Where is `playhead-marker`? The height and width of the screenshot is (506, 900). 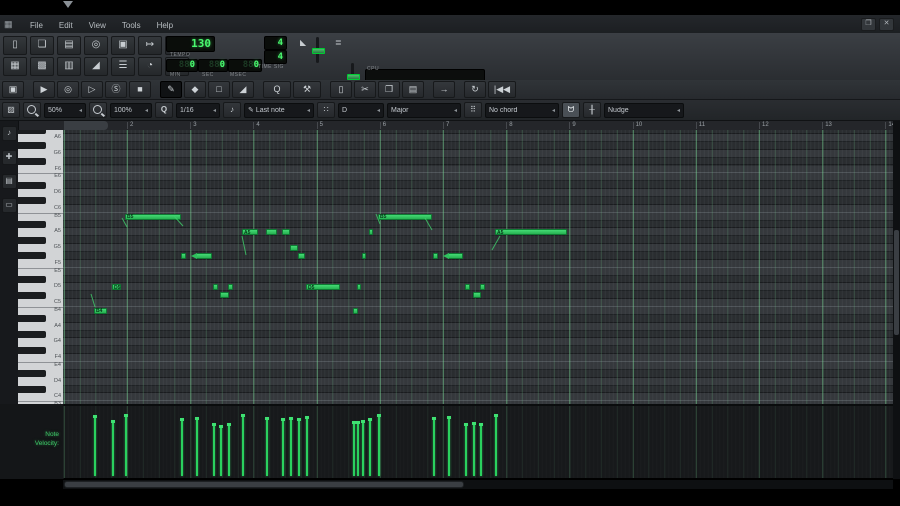
playhead-marker is located at coordinates (68, 4).